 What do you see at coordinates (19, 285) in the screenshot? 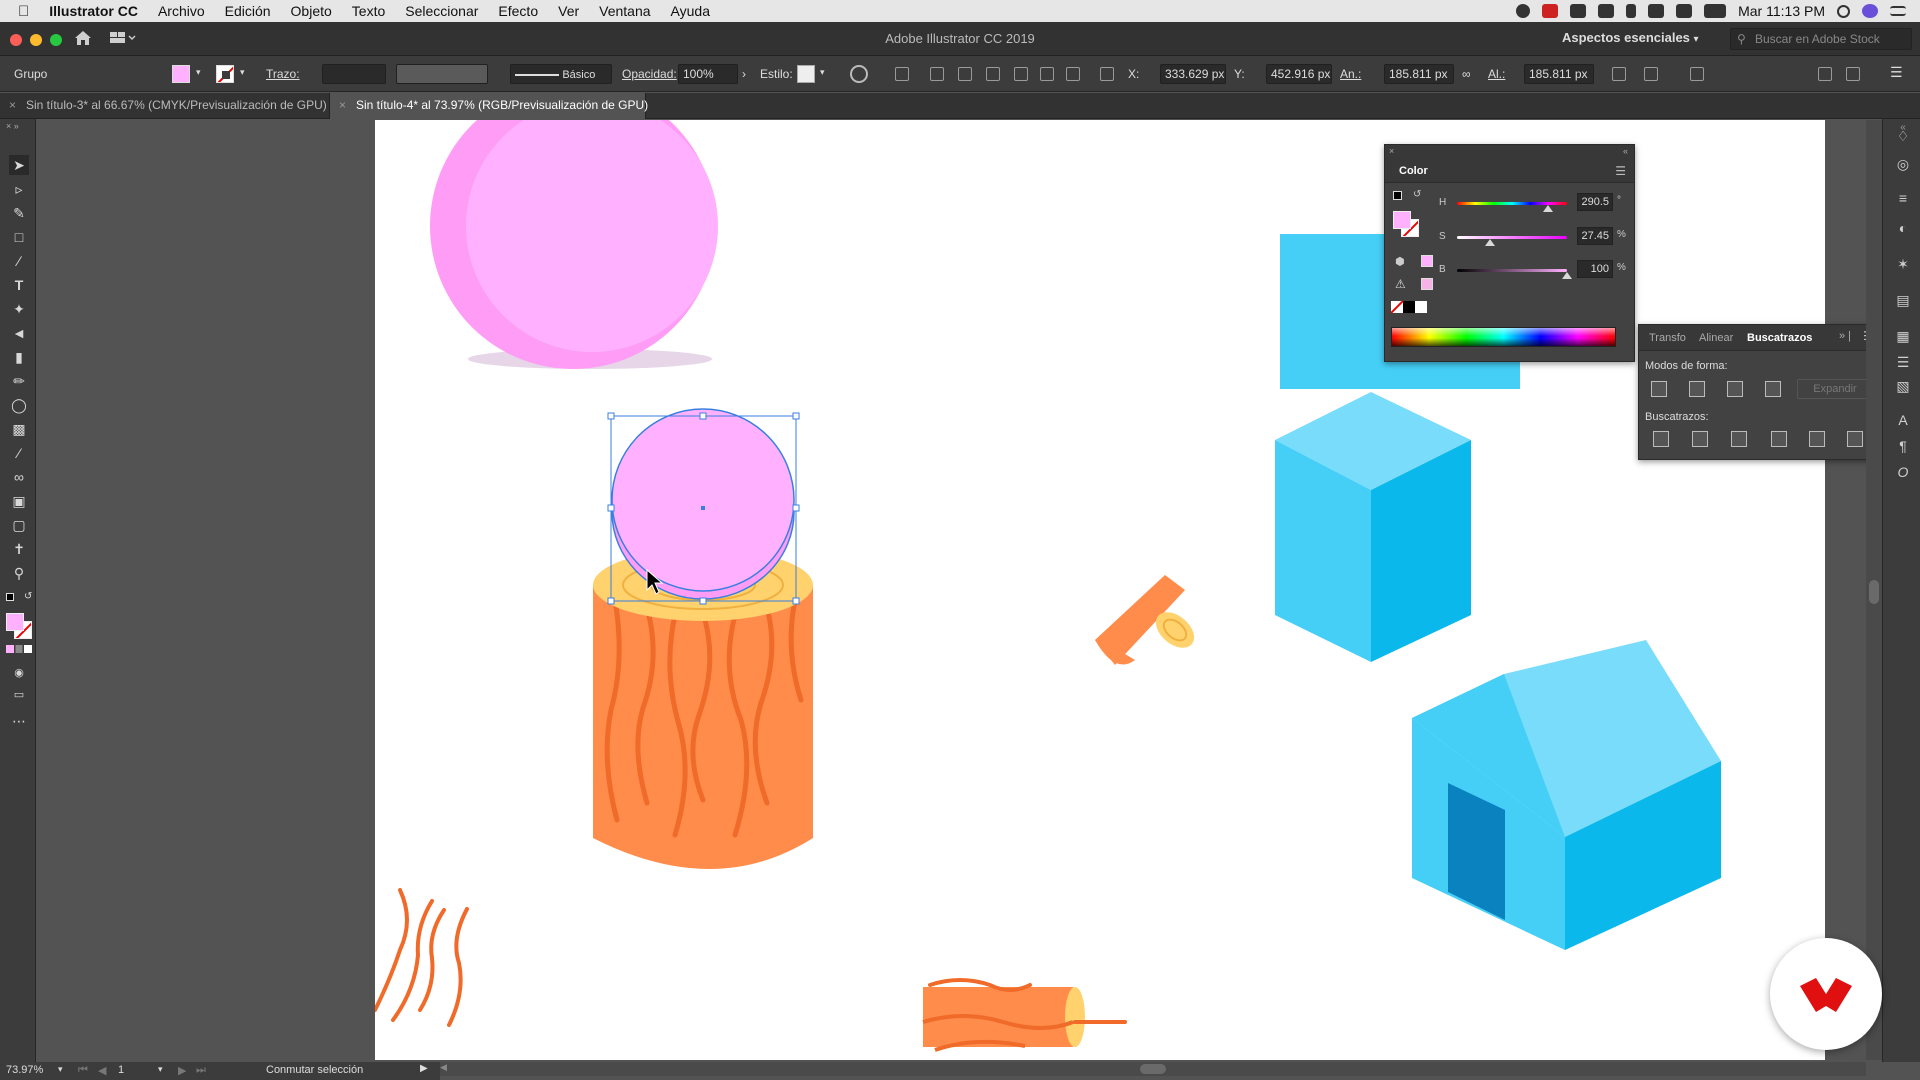
I see `type-tool-icon: T` at bounding box center [19, 285].